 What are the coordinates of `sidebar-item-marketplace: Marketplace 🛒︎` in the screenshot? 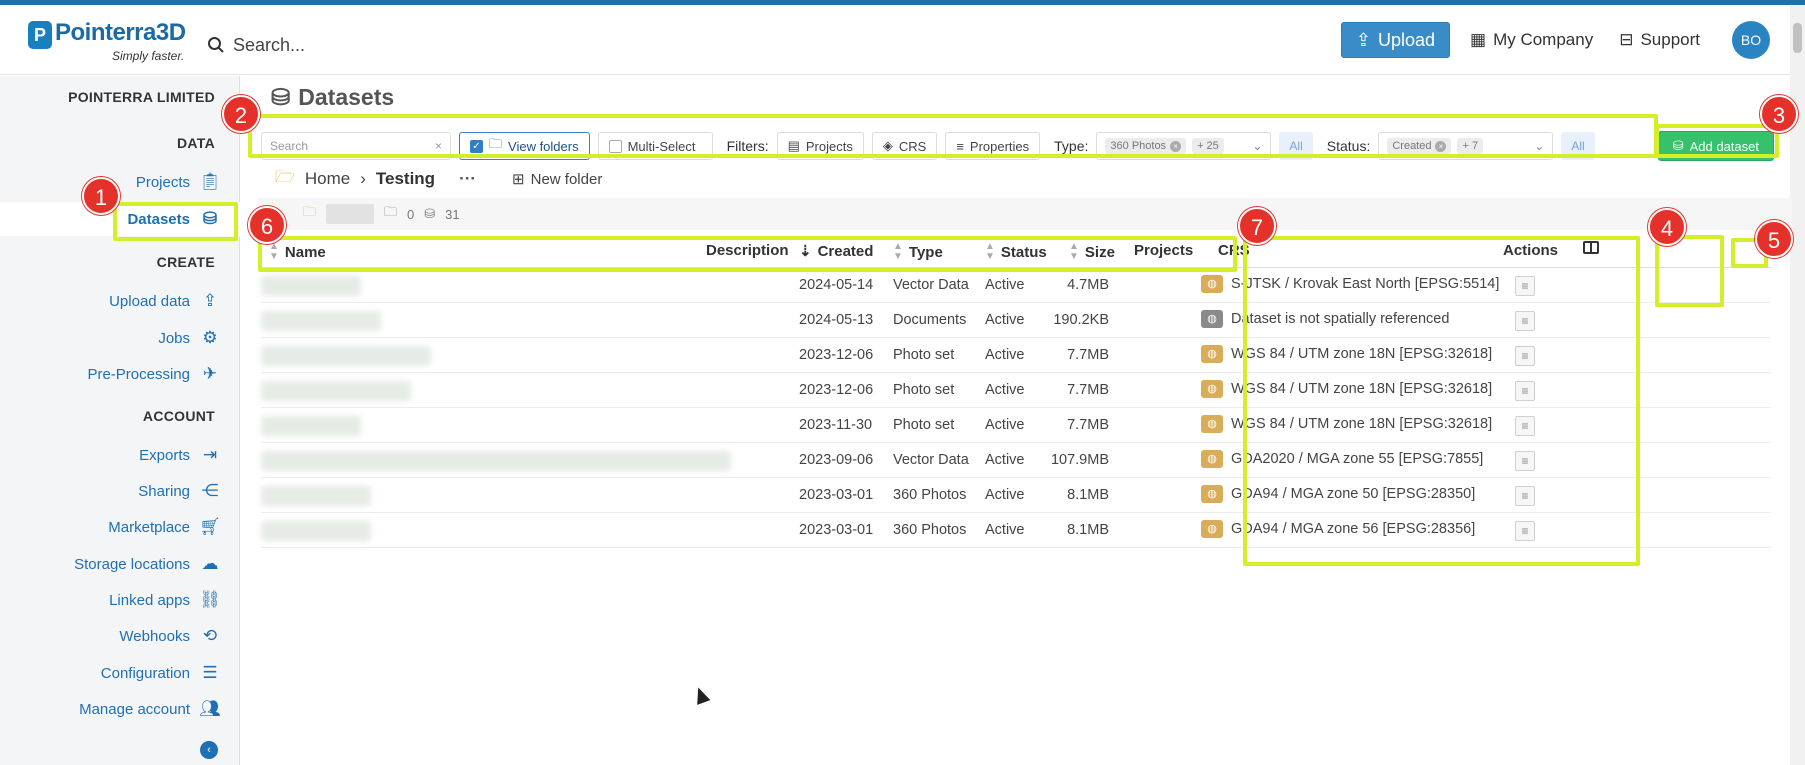 It's located at (120, 527).